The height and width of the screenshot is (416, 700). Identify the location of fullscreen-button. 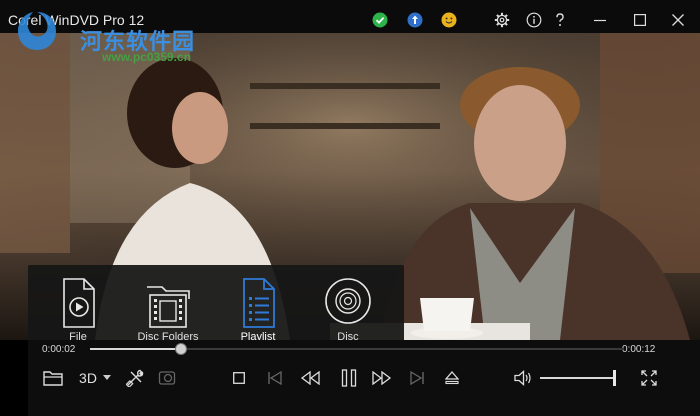
(649, 378).